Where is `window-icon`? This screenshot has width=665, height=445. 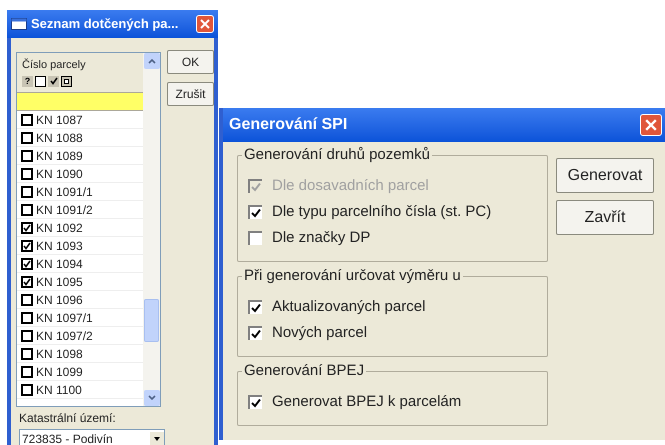
window-icon is located at coordinates (19, 24).